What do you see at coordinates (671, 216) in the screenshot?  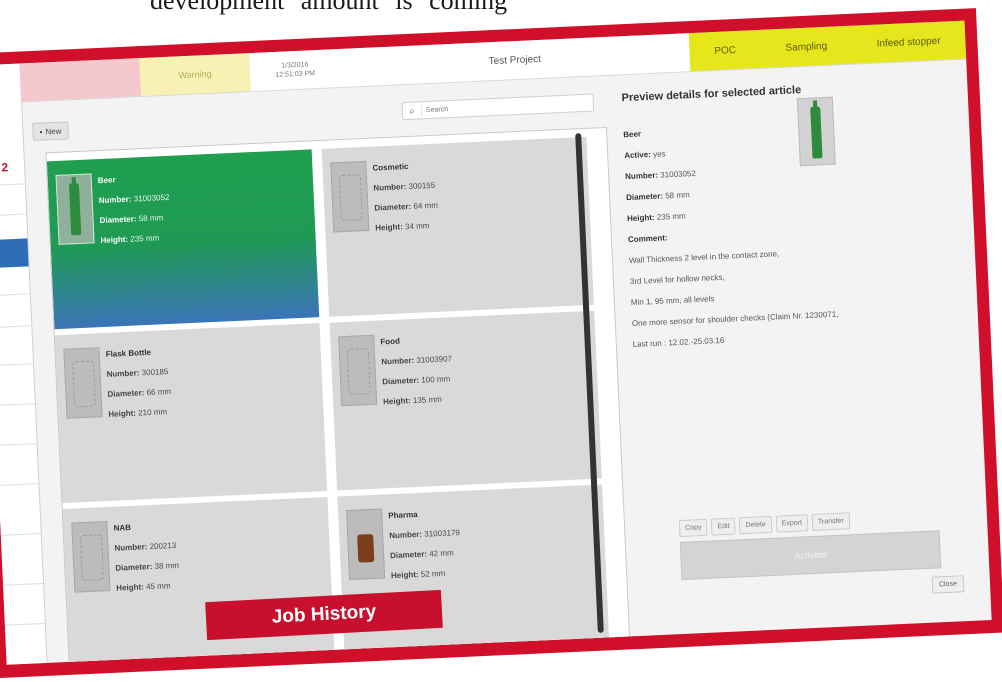 I see `height-value: 235 mm` at bounding box center [671, 216].